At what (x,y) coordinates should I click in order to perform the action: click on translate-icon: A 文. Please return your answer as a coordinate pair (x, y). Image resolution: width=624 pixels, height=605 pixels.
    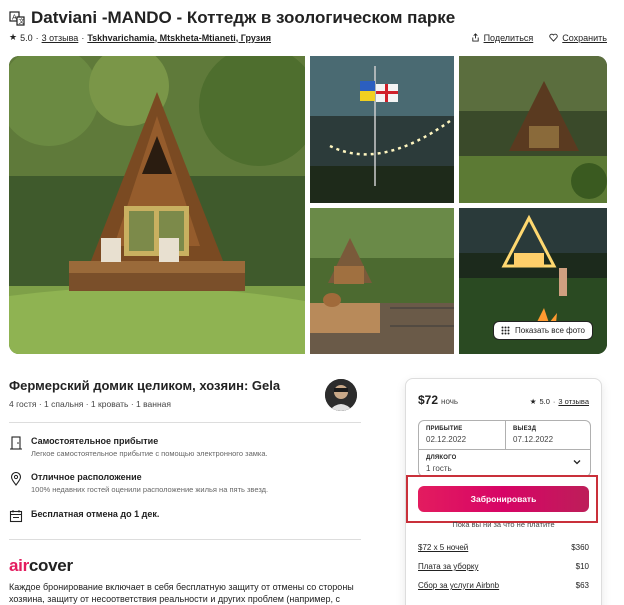
    Looking at the image, I should click on (17, 18).